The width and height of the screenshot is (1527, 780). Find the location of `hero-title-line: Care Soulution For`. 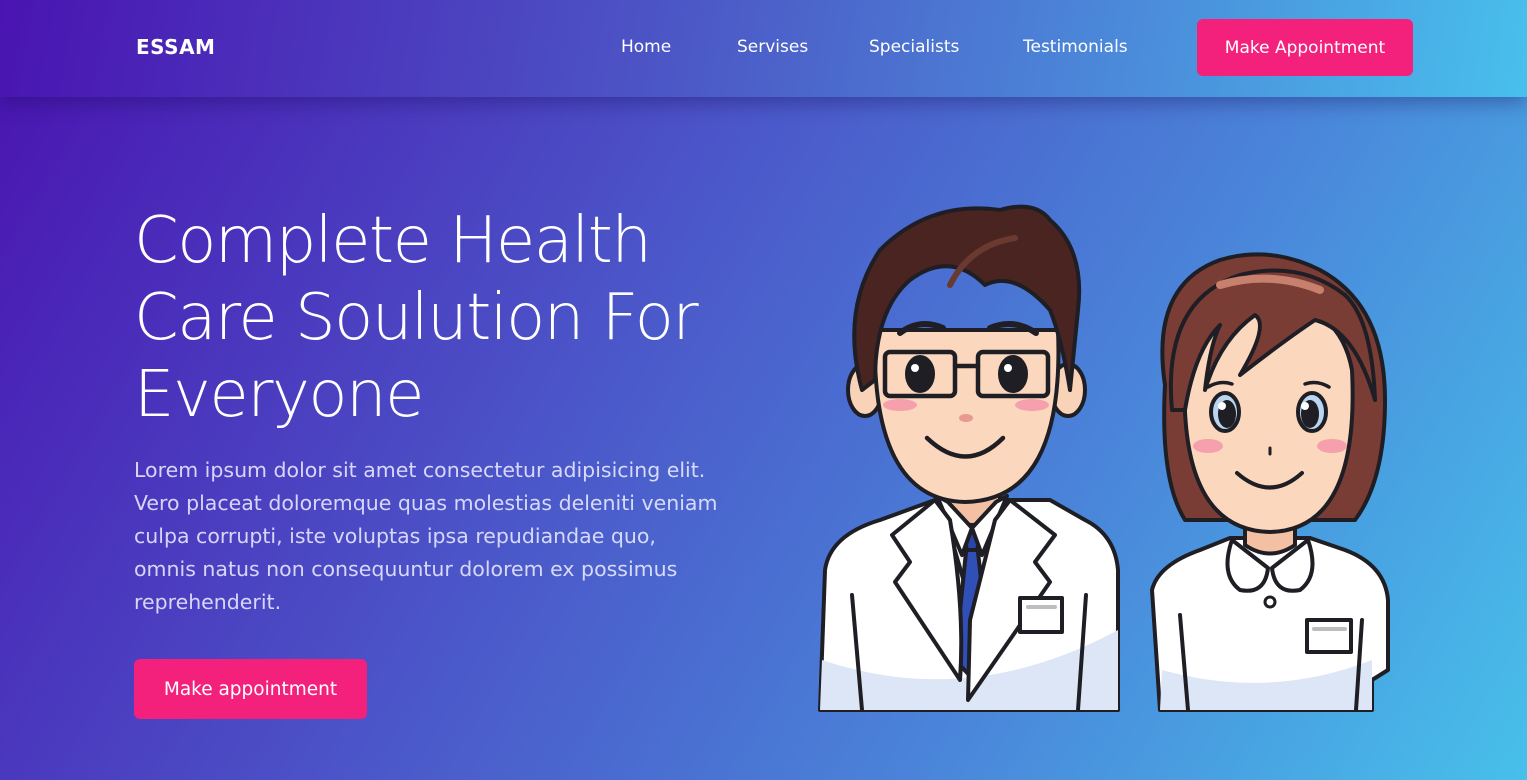

hero-title-line: Care Soulution For is located at coordinates (416, 318).